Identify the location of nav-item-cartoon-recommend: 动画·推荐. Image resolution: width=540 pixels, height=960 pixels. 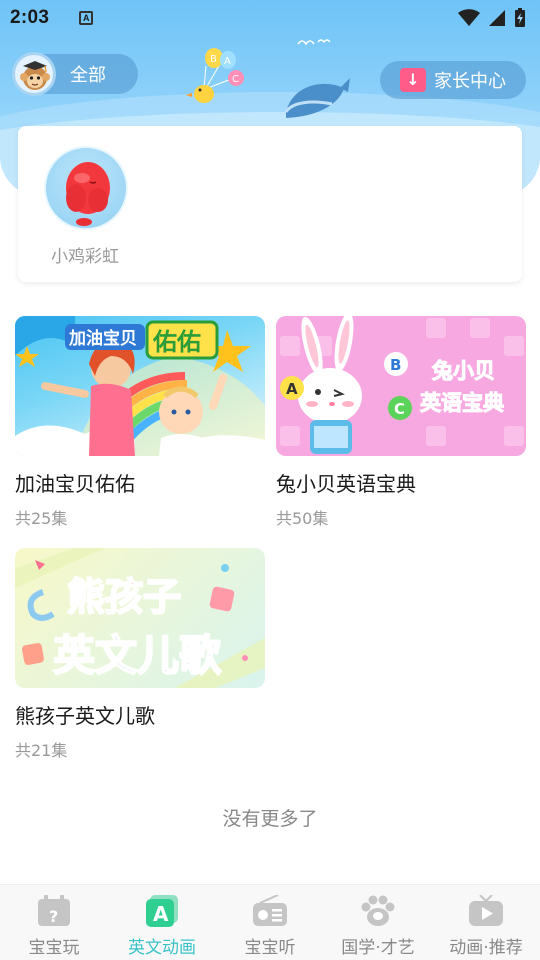
(486, 922).